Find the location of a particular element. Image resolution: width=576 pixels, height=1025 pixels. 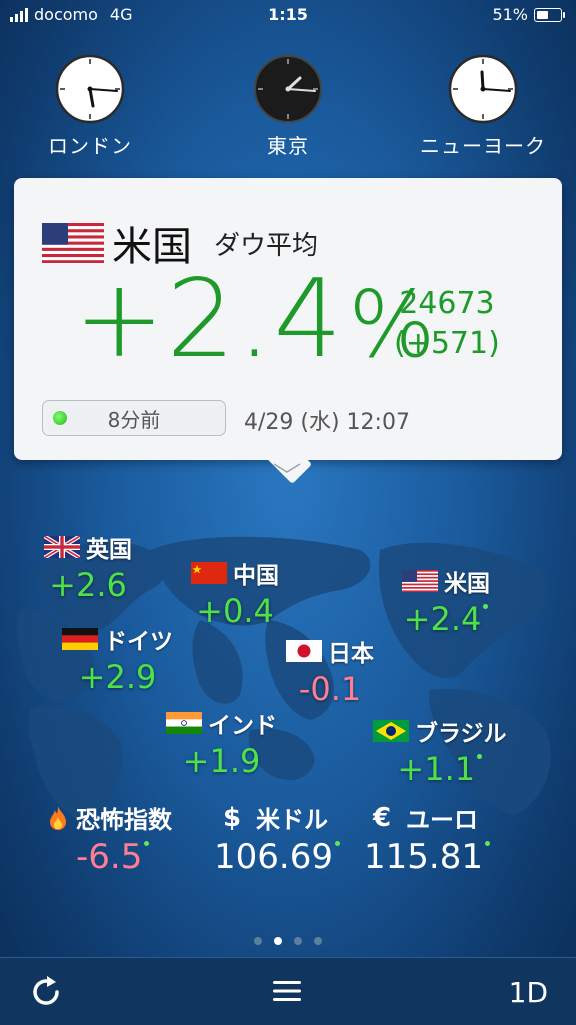

market-germany: ドイツ +2.9 is located at coordinates (117, 659).